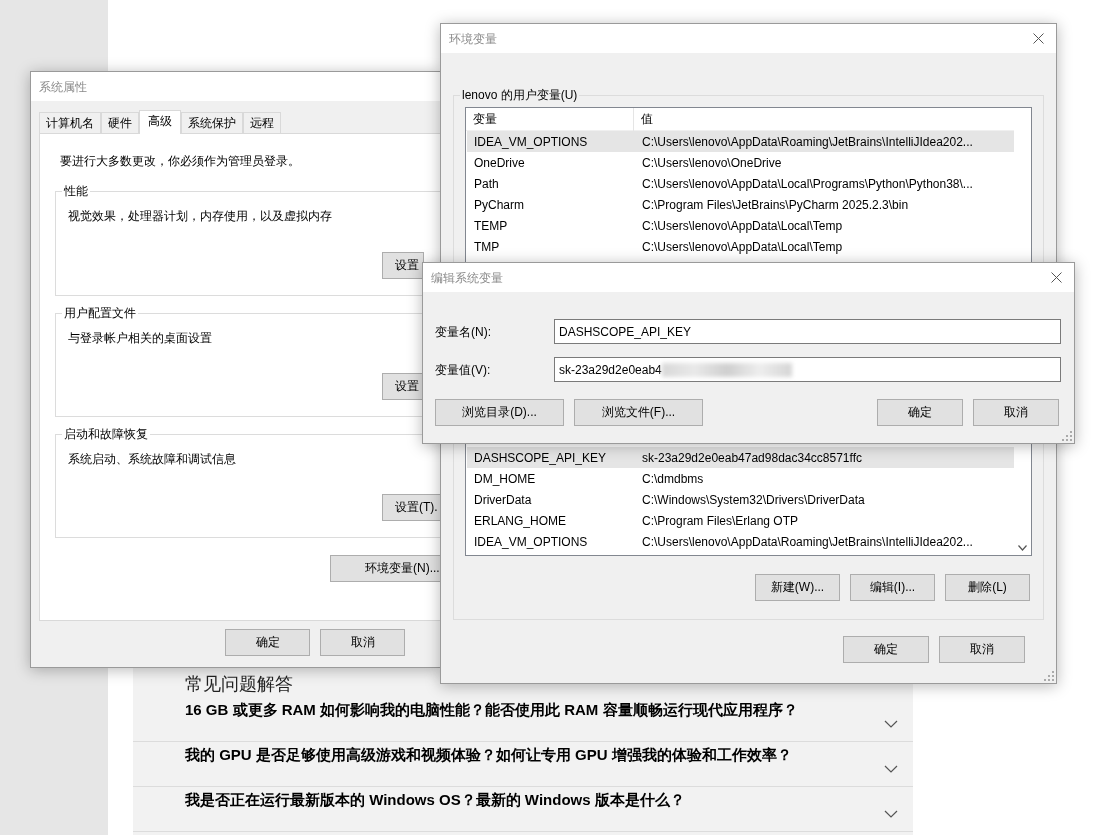 Image resolution: width=1109 pixels, height=835 pixels. What do you see at coordinates (987, 587) in the screenshot?
I see `delete-button: 删除(L)` at bounding box center [987, 587].